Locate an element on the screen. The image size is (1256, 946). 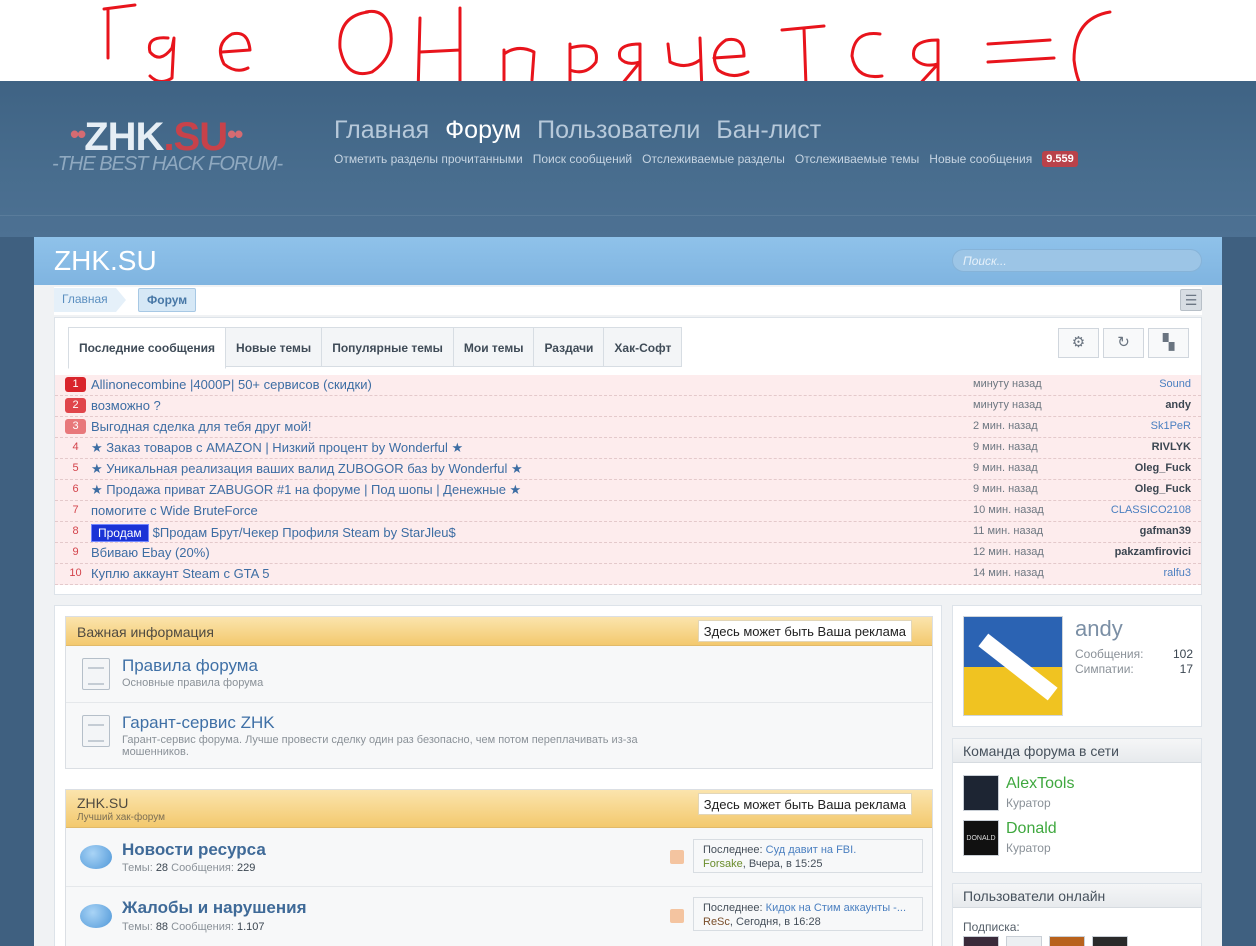
topic-title-link: Выгодная сделка для тебя друг мой! is located at coordinates (201, 426).